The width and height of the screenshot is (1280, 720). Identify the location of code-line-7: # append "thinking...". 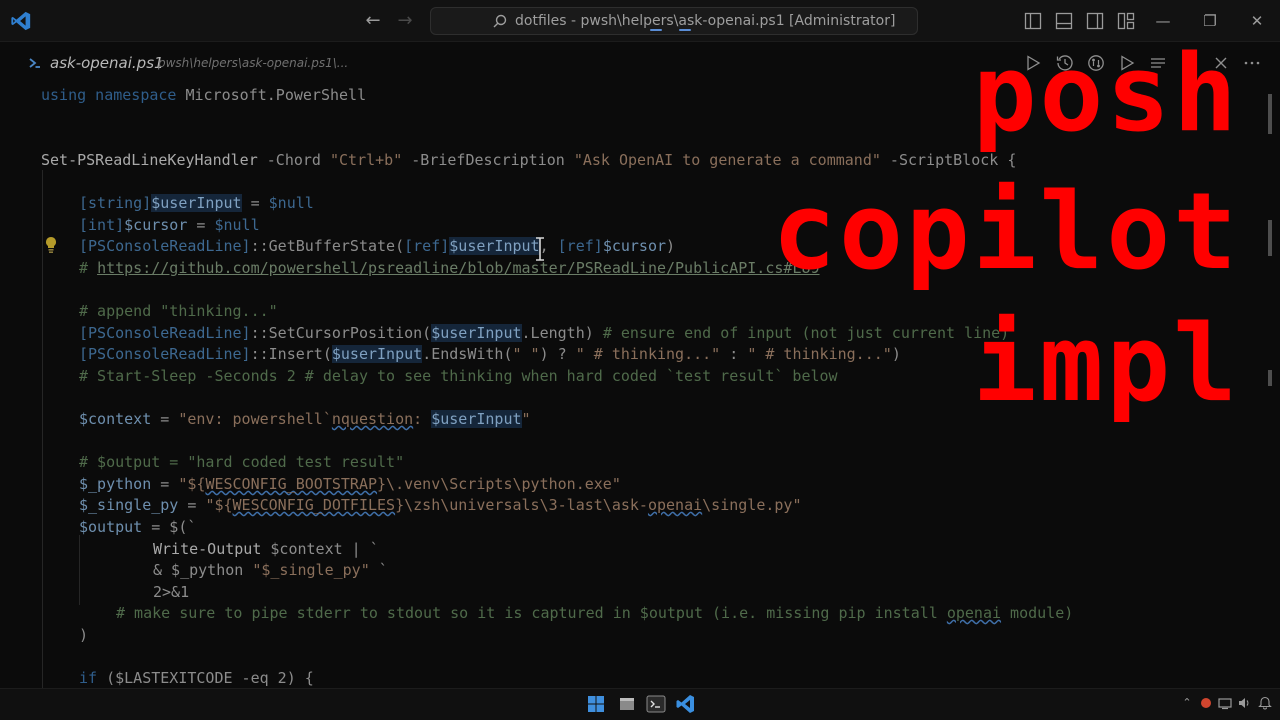
(178, 311).